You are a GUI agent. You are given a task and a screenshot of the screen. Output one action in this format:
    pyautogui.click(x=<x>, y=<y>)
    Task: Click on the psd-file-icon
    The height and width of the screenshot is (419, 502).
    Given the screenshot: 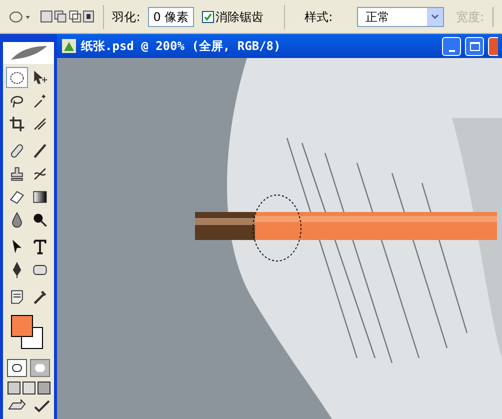 What is the action you would take?
    pyautogui.click(x=69, y=46)
    